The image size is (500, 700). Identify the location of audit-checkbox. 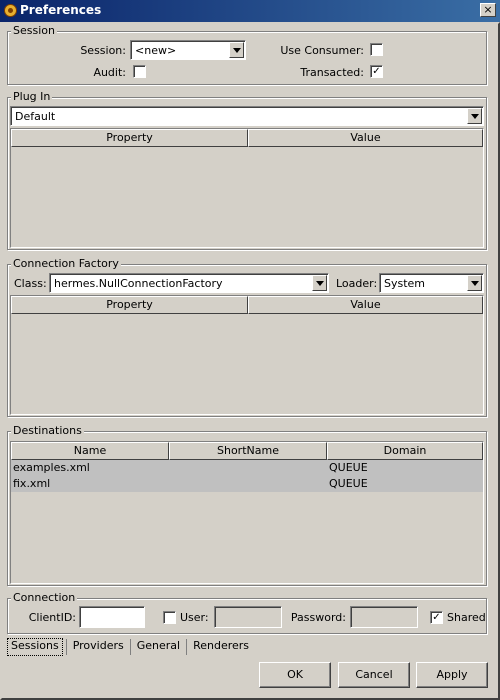
(139, 71).